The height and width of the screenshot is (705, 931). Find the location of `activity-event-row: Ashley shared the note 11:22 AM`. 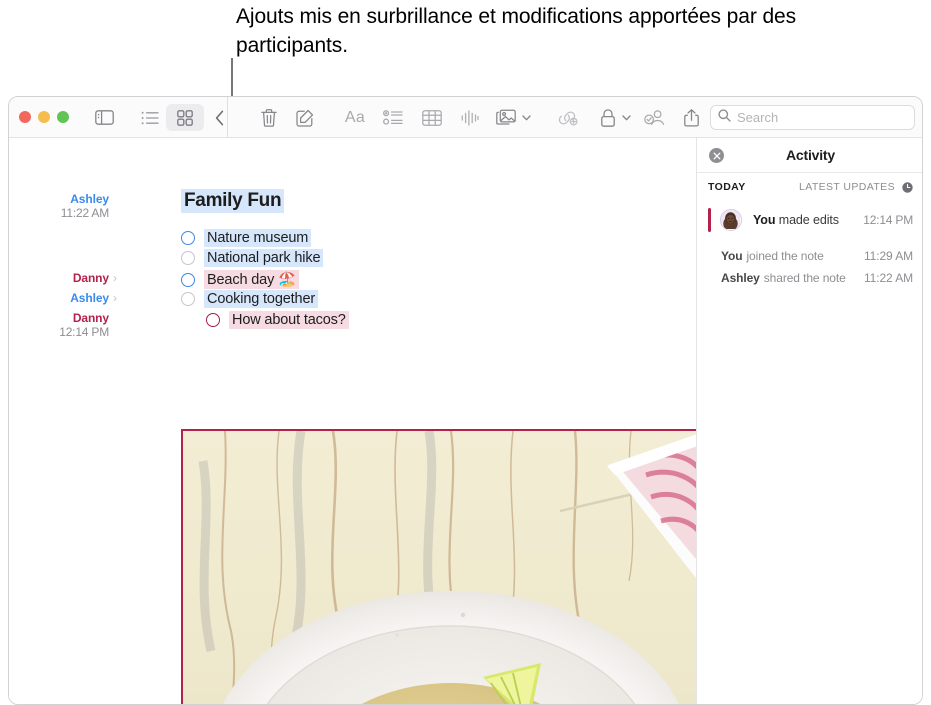

activity-event-row: Ashley shared the note 11:22 AM is located at coordinates (809, 278).